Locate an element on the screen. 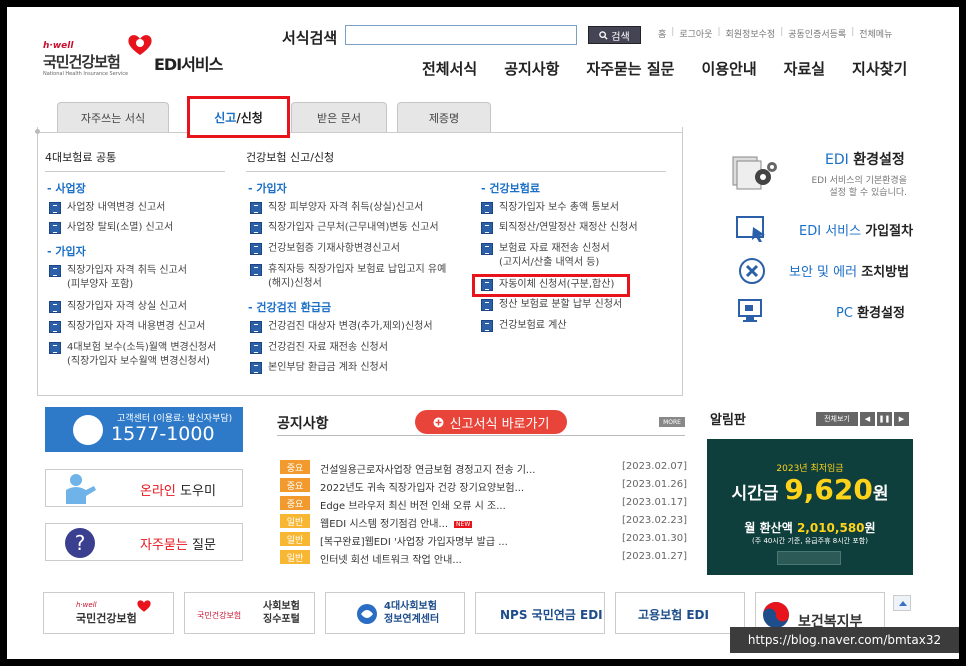  form-link: 보험료 자료 재전송 신청서 (고지서/산출 내역서 등) is located at coordinates (545, 256).